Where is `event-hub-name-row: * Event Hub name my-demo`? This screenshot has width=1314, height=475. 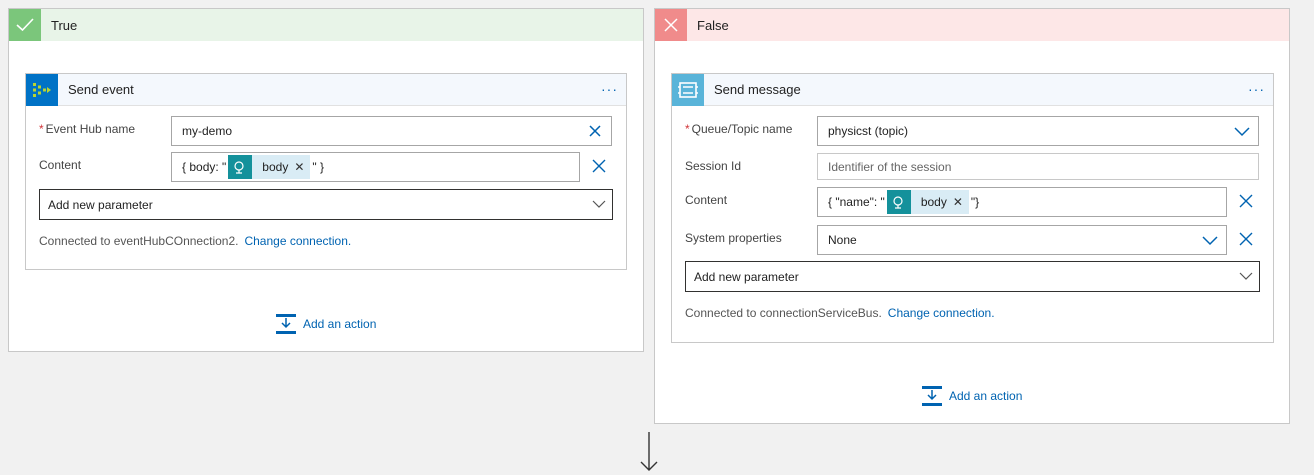
event-hub-name-row: * Event Hub name my-demo is located at coordinates (325, 131).